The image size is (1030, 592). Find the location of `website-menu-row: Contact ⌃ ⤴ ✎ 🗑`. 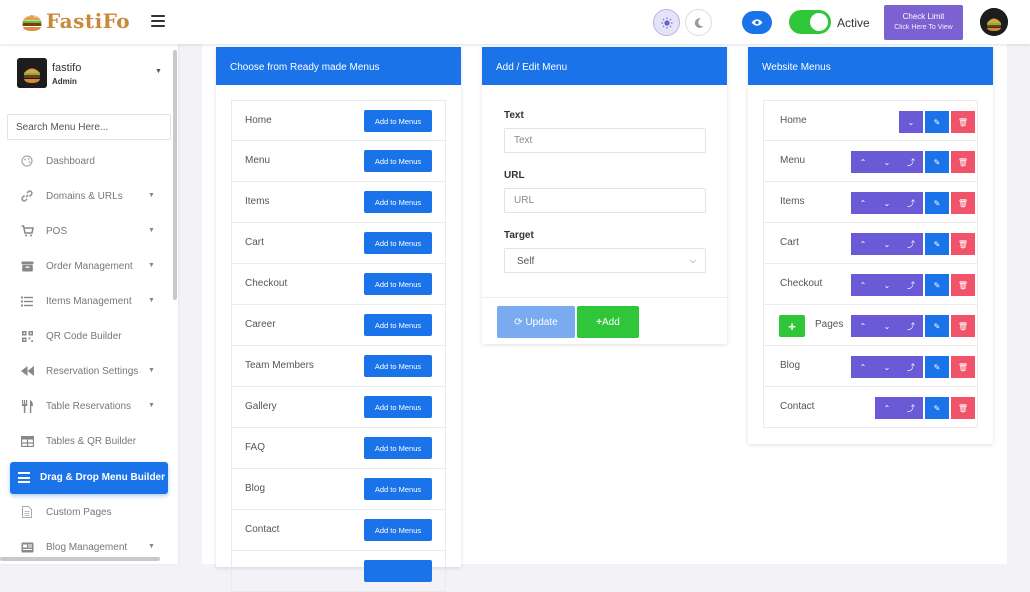

website-menu-row: Contact ⌃ ⤴ ✎ 🗑 is located at coordinates (870, 407).